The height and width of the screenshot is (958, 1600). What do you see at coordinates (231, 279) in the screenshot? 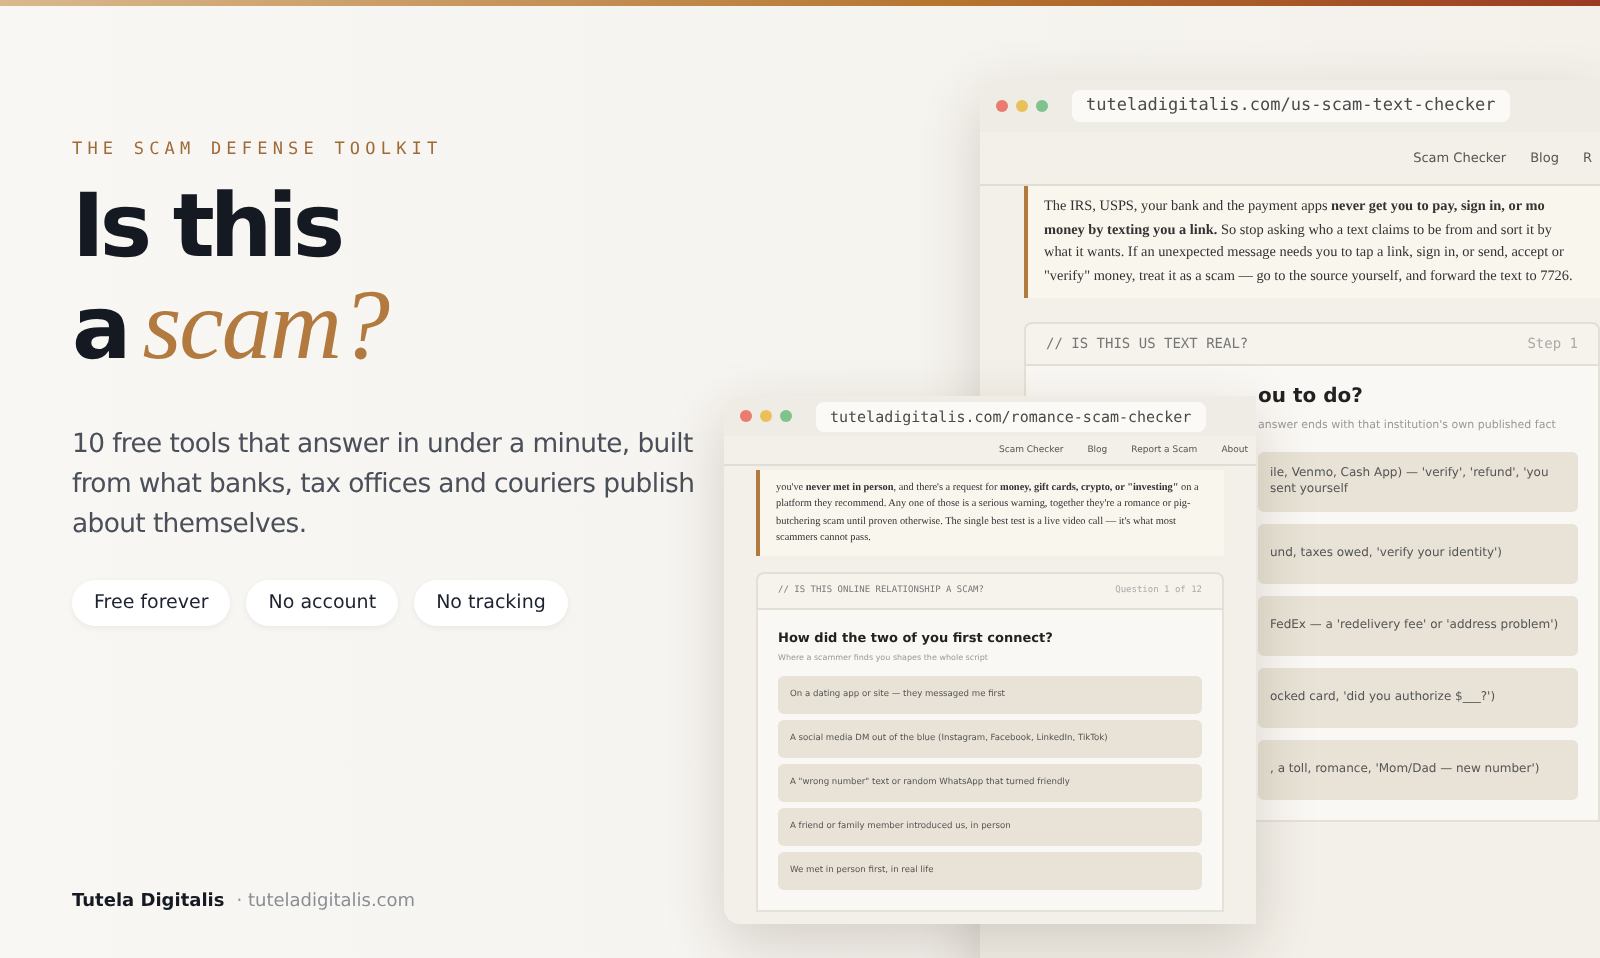
I see `headline: Is this a scam?` at bounding box center [231, 279].